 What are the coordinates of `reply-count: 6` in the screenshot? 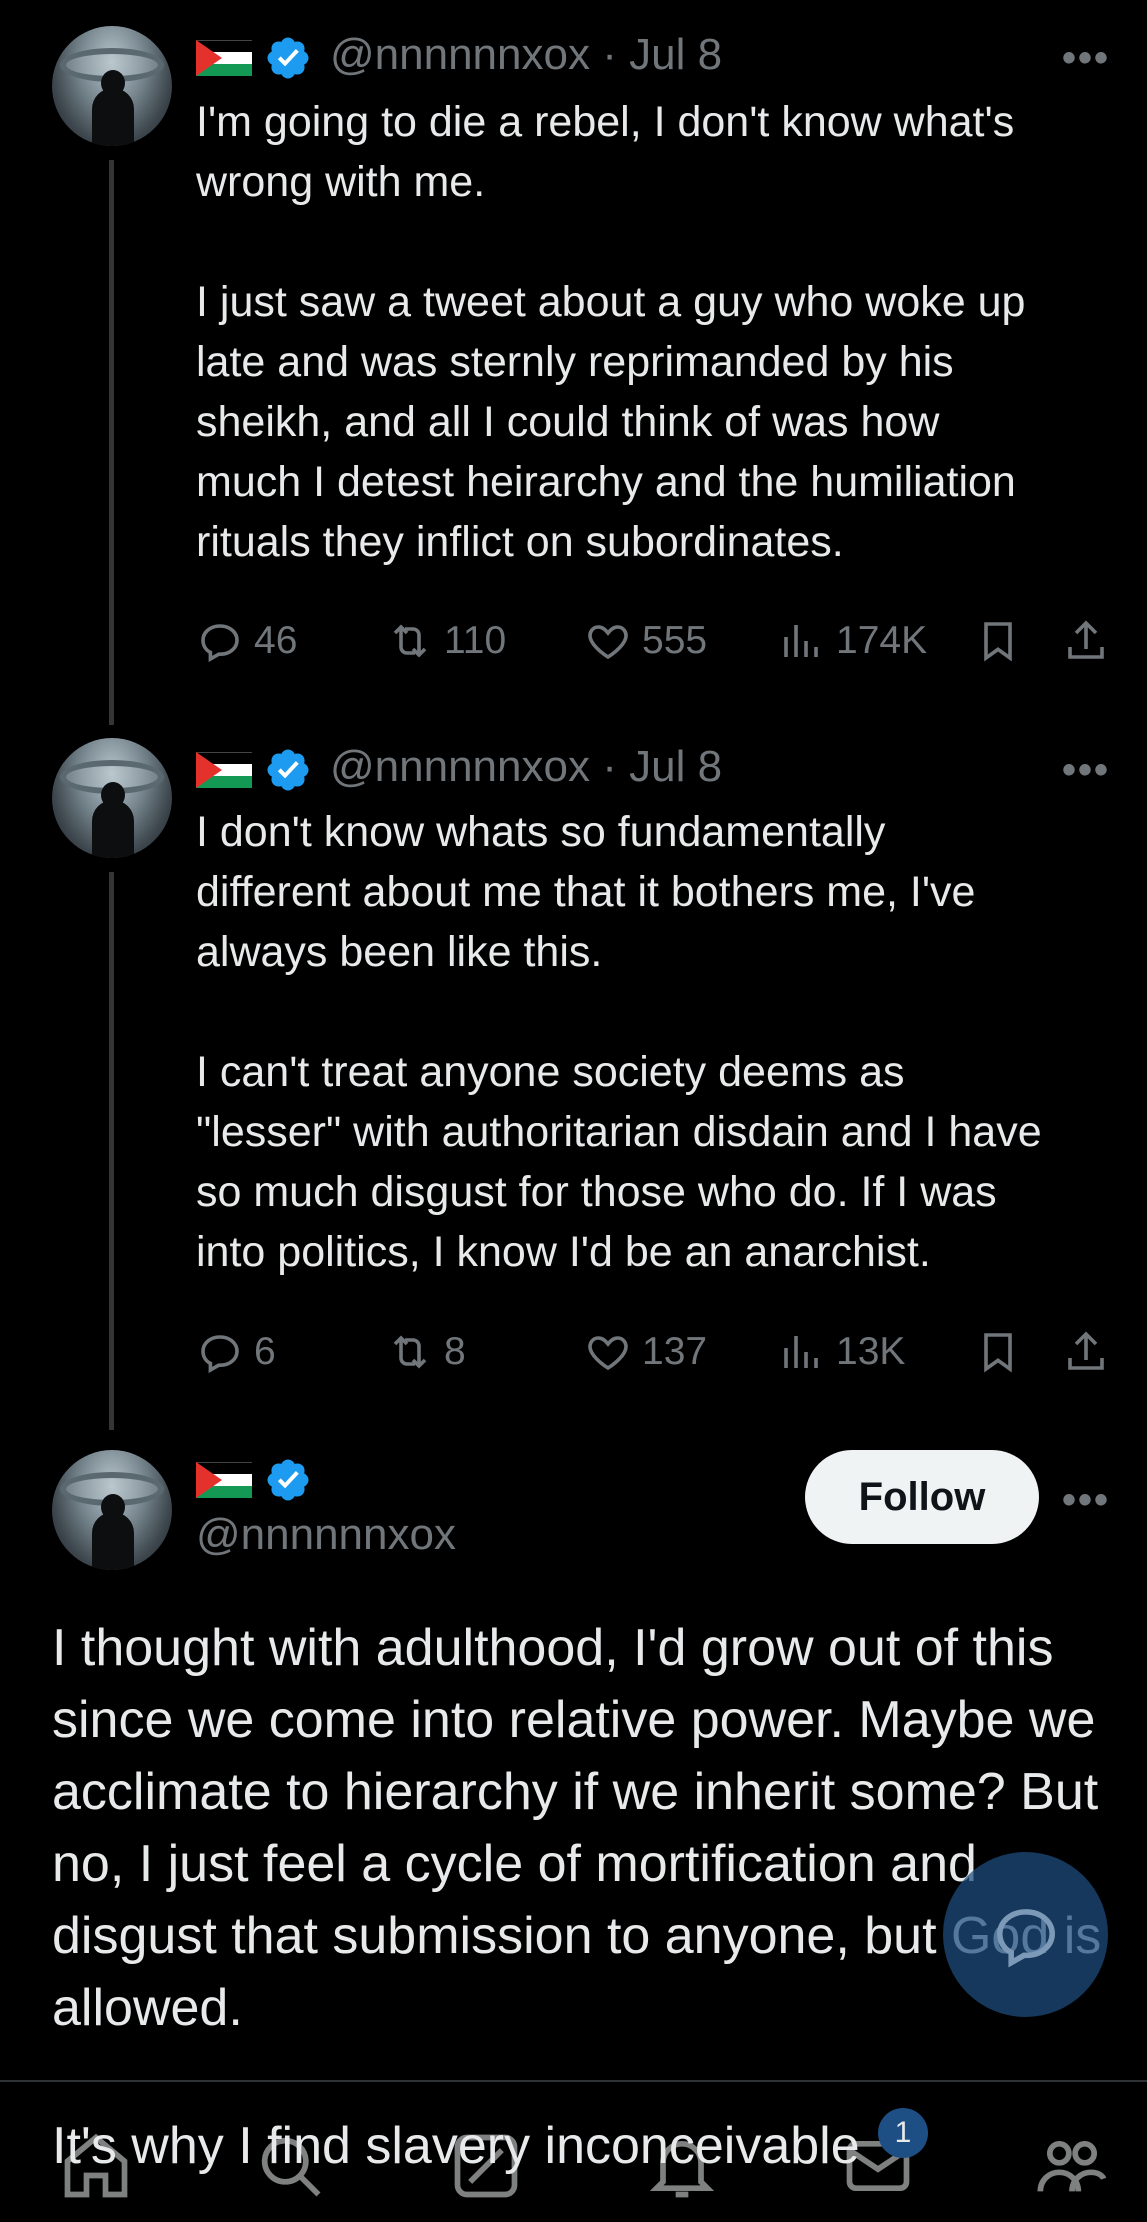 It's located at (265, 1351).